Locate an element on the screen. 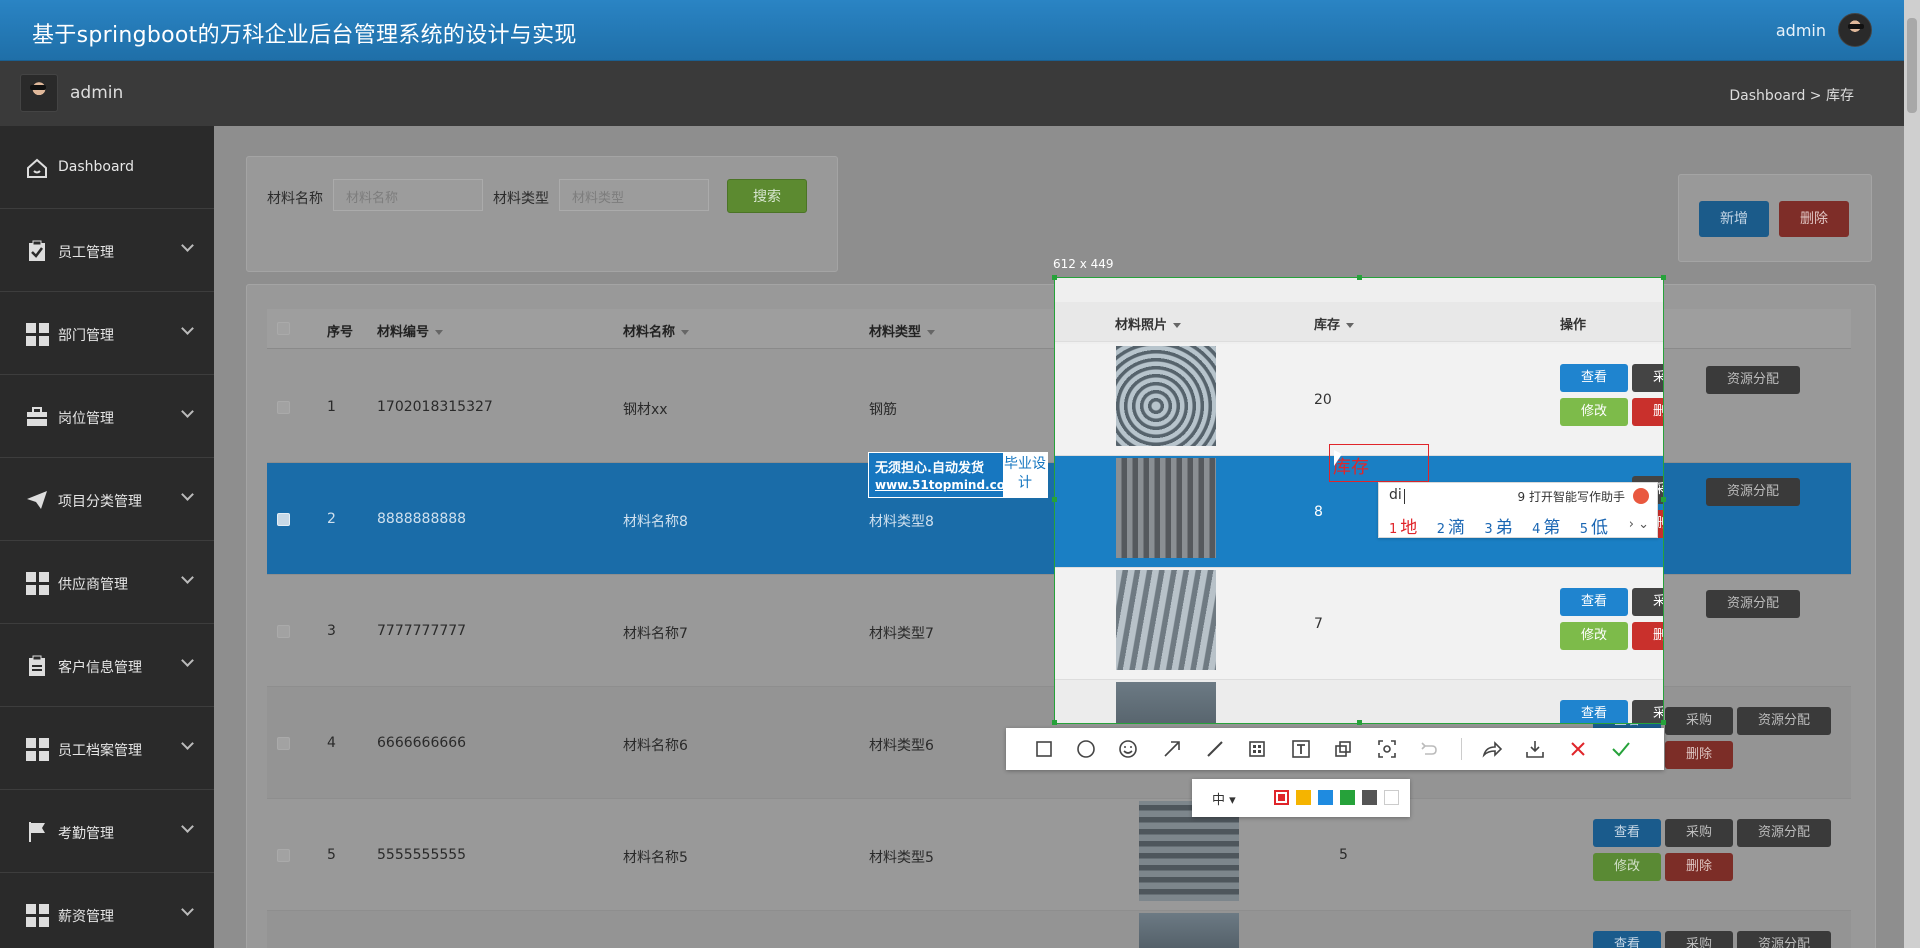  ellipse-icon is located at coordinates (1086, 749).